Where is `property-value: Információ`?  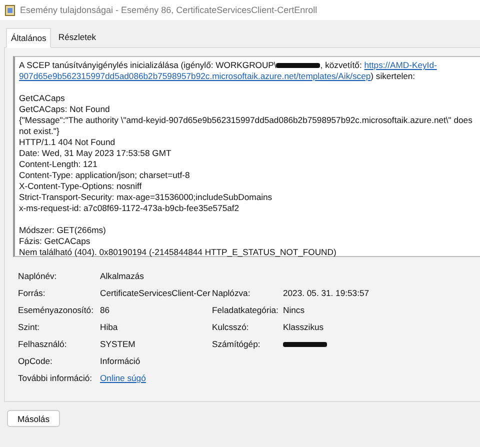 property-value: Információ is located at coordinates (121, 361).